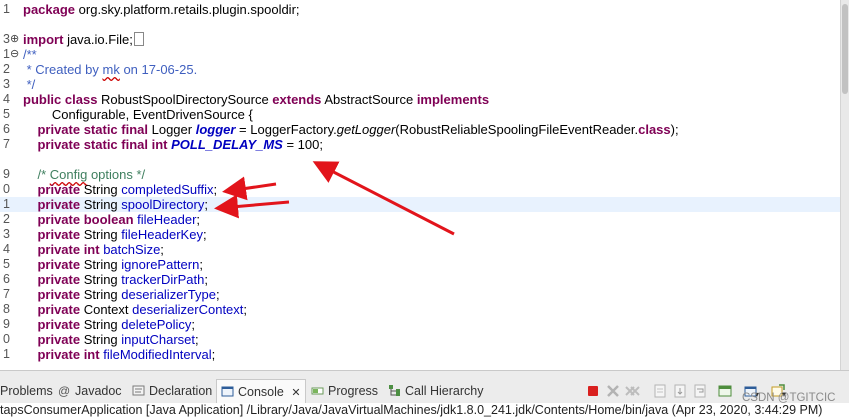 This screenshot has height=417, width=849. Describe the element at coordinates (118, 339) in the screenshot. I see `code-text: private String inputCharset;` at that location.